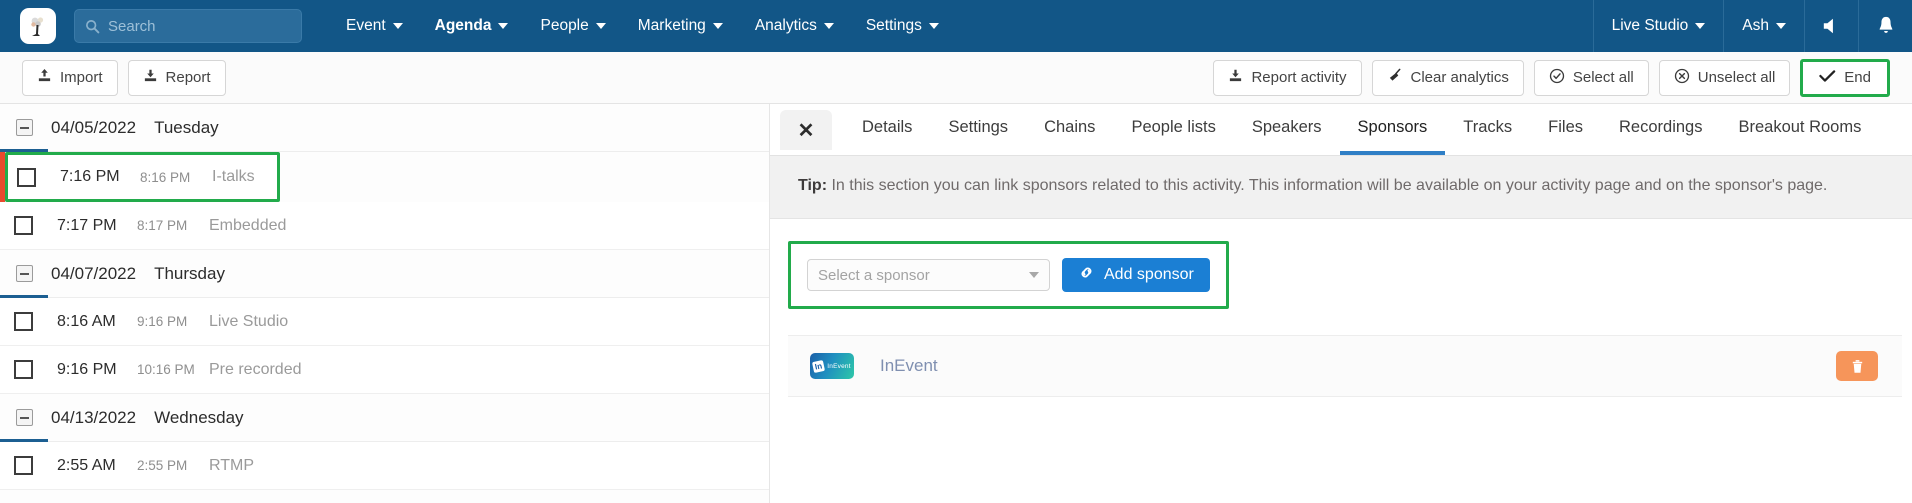  I want to click on activity-end-time: 2:55 PM, so click(162, 465).